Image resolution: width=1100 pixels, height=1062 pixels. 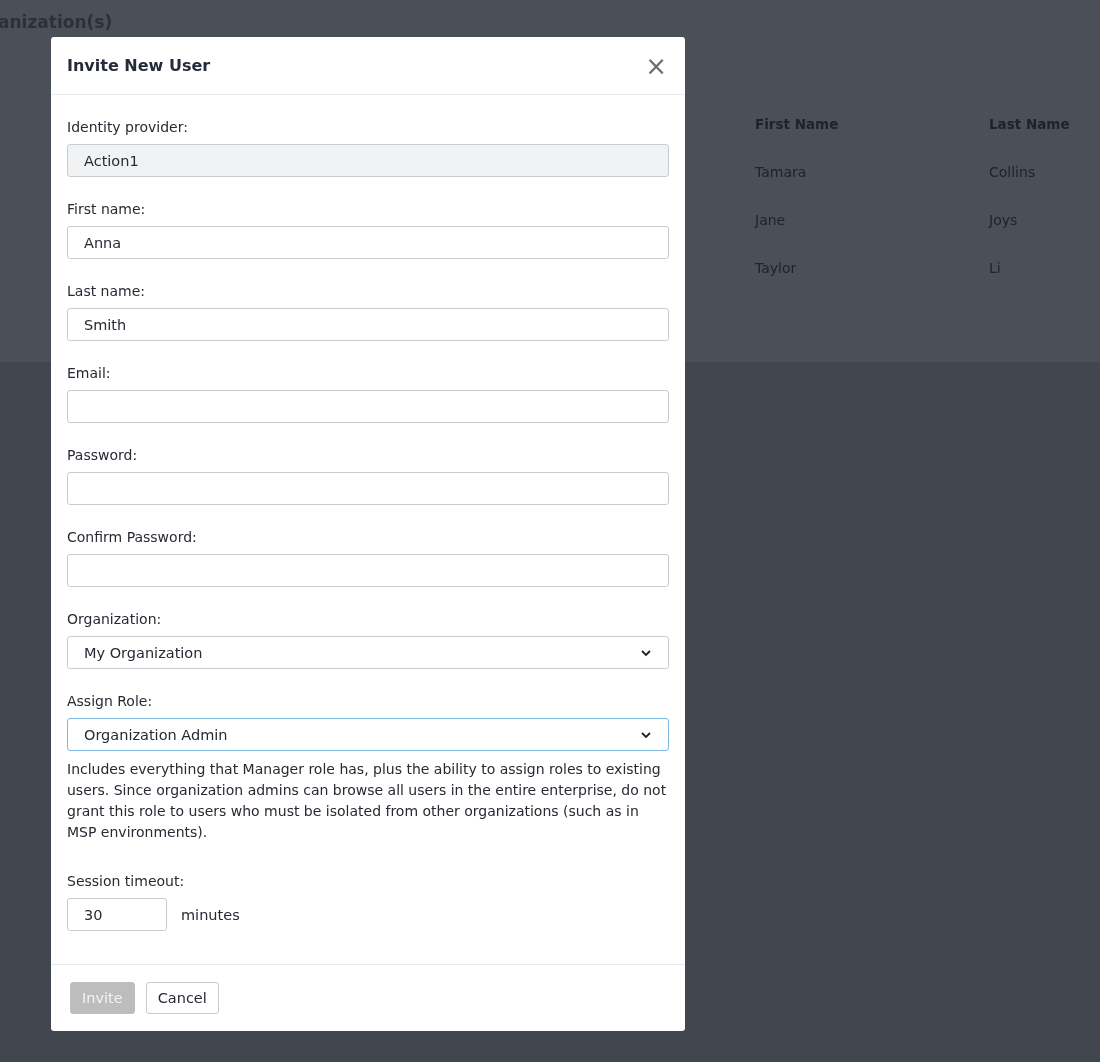 I want to click on field-label: First name:, so click(x=107, y=209).